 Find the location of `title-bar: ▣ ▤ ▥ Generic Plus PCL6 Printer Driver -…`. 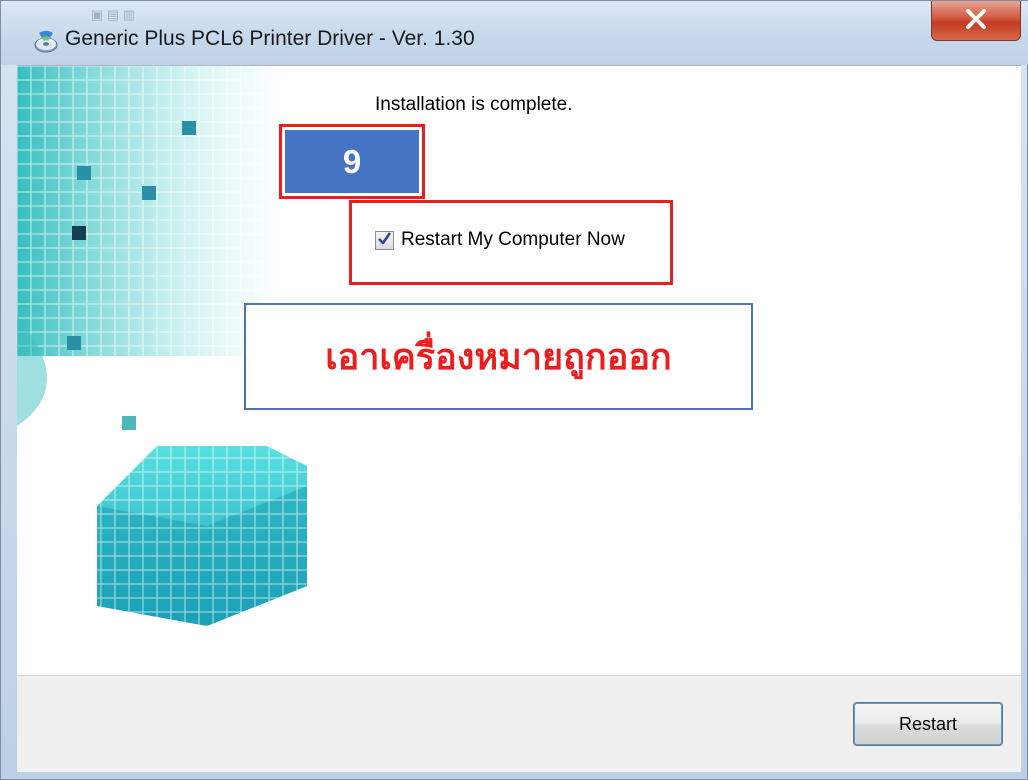

title-bar: ▣ ▤ ▥ Generic Plus PCL6 Printer Driver -… is located at coordinates (514, 33).